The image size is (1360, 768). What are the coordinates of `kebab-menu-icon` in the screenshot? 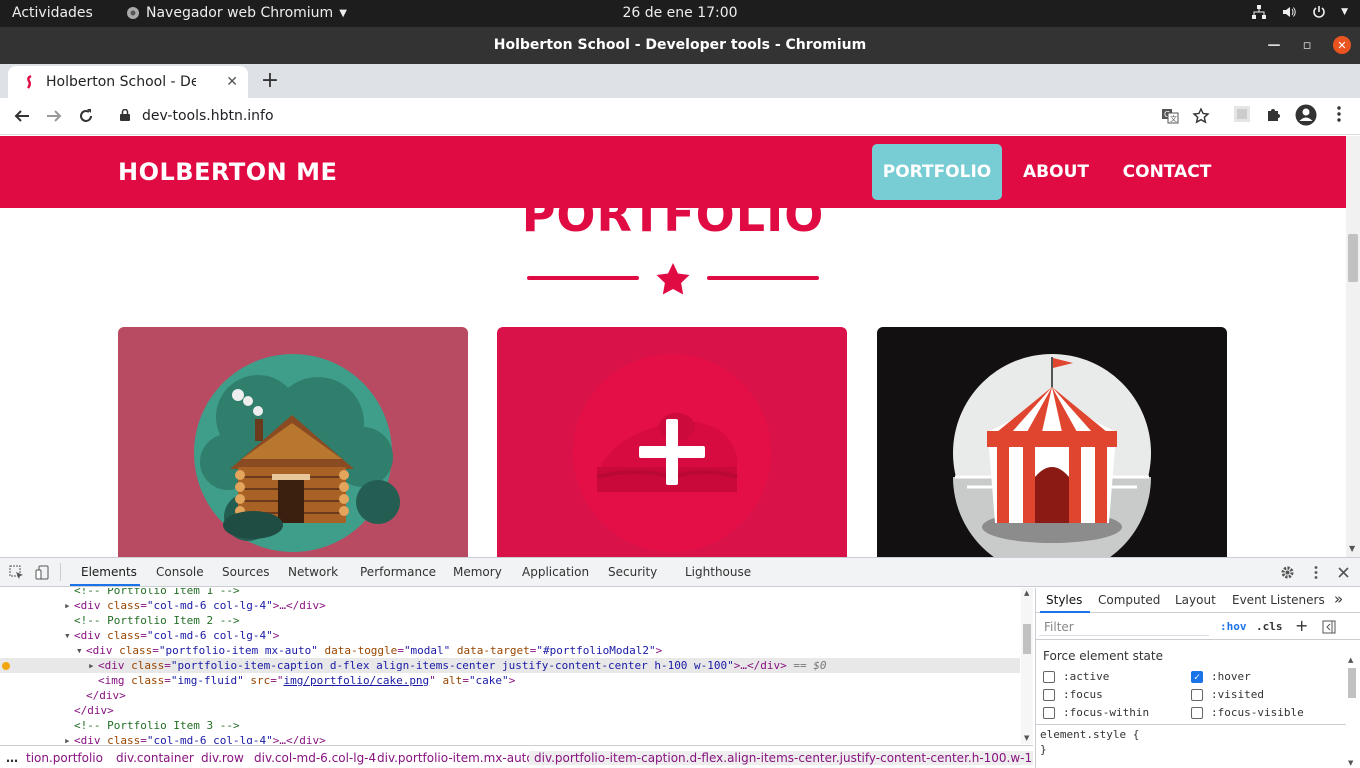 It's located at (1339, 114).